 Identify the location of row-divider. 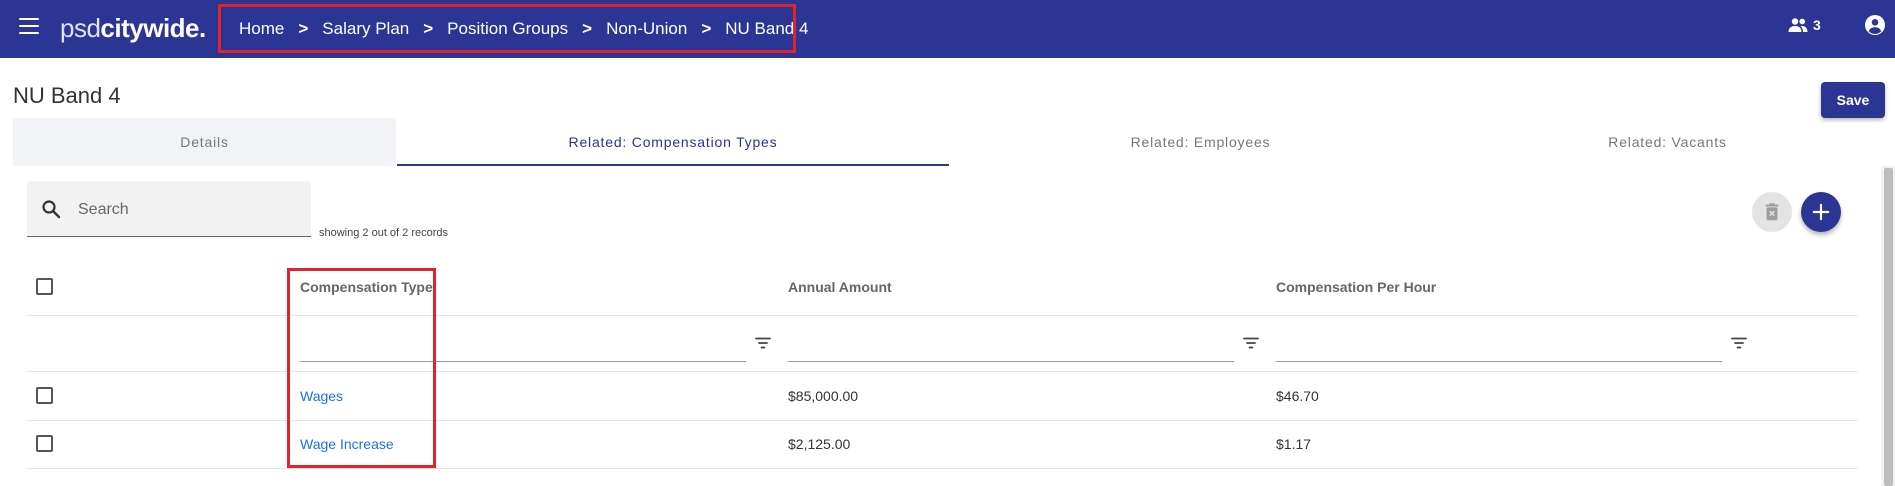
(942, 468).